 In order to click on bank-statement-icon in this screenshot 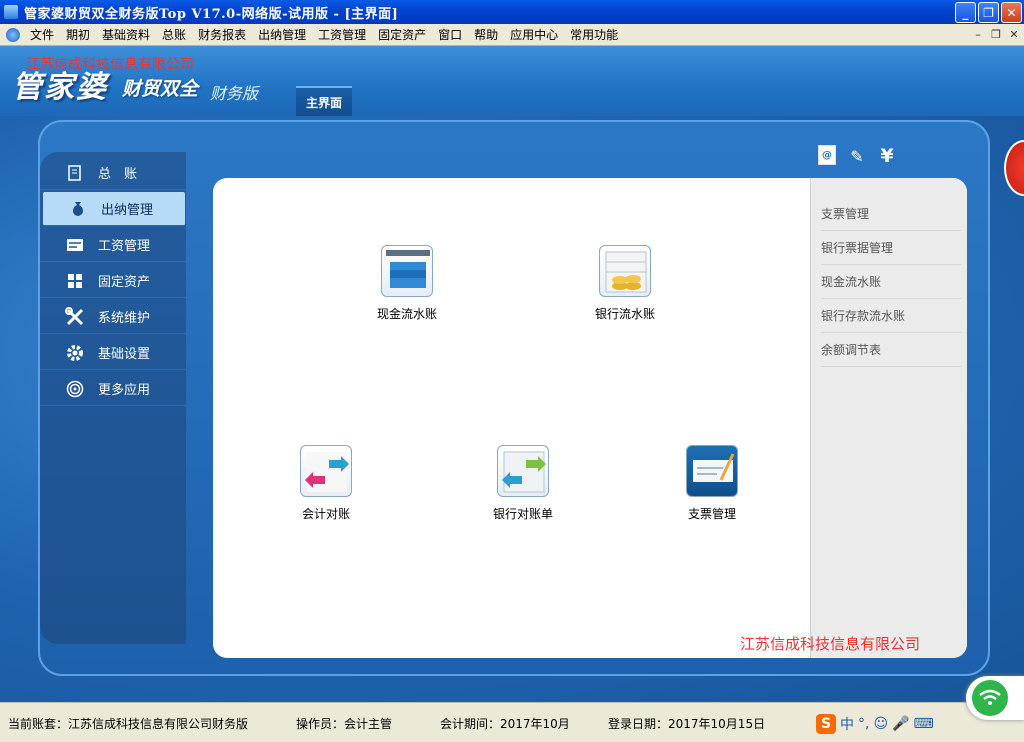, I will do `click(523, 471)`.